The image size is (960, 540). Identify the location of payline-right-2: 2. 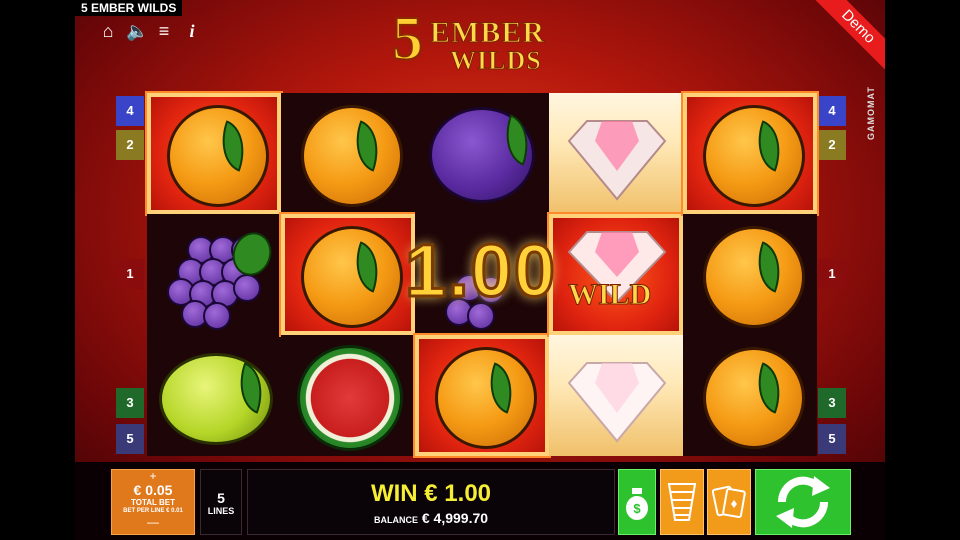
(832, 145).